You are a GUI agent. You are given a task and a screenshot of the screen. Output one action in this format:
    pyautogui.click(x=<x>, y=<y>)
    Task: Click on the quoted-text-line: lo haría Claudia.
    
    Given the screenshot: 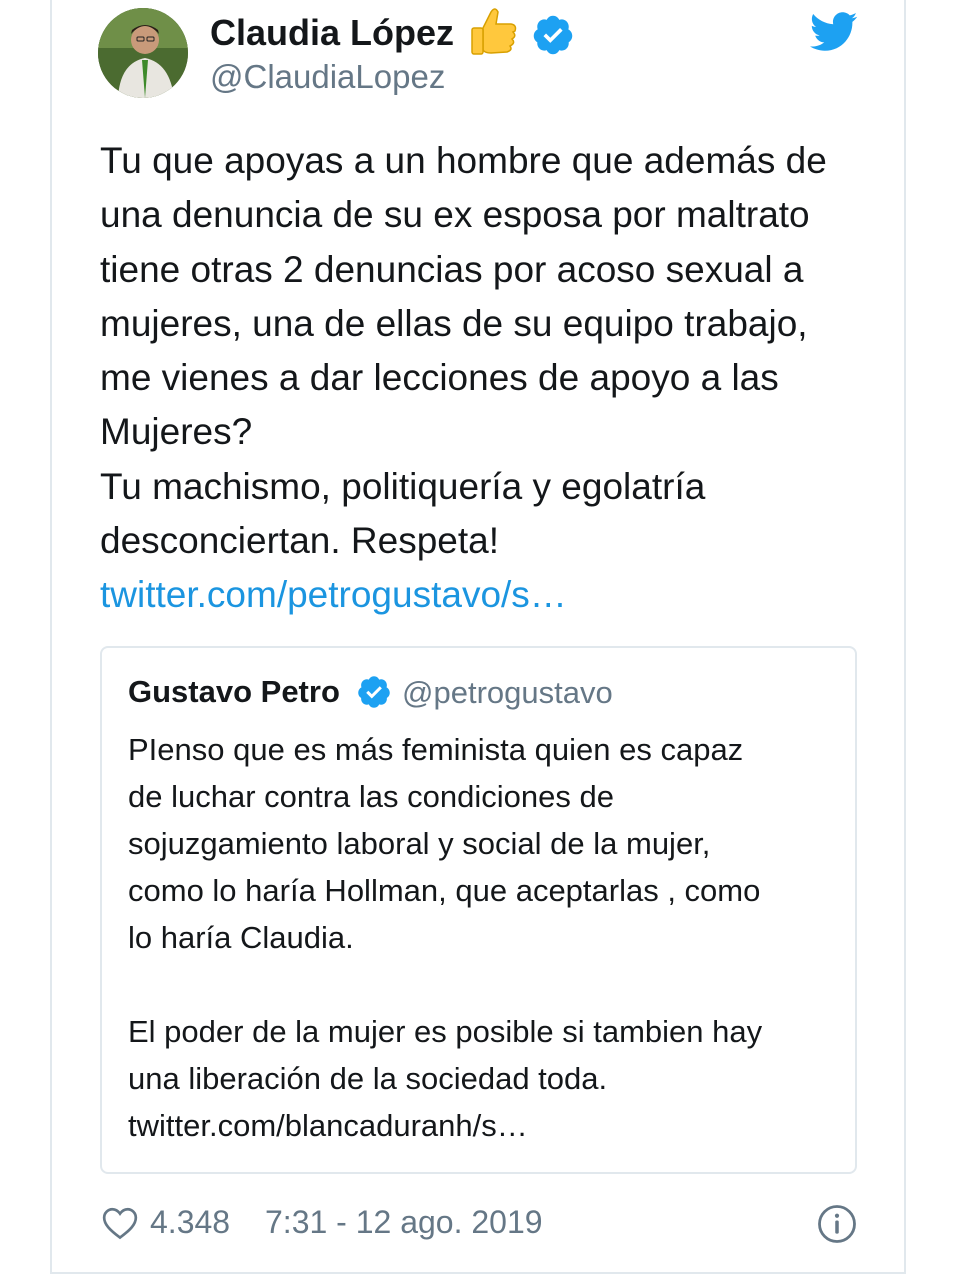 What is the action you would take?
    pyautogui.click(x=241, y=937)
    